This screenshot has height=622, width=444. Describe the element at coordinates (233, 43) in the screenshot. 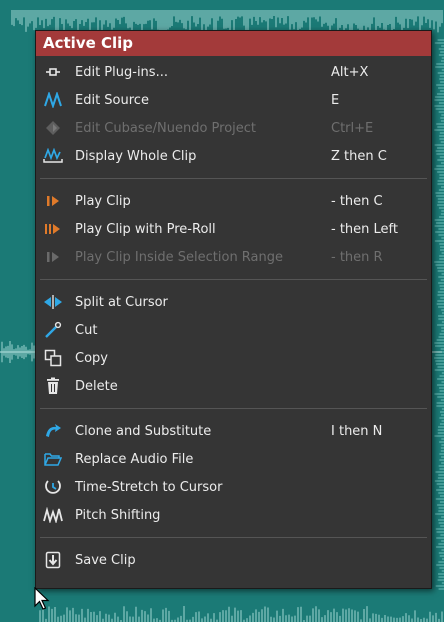

I see `menu-title: Active Clip` at that location.